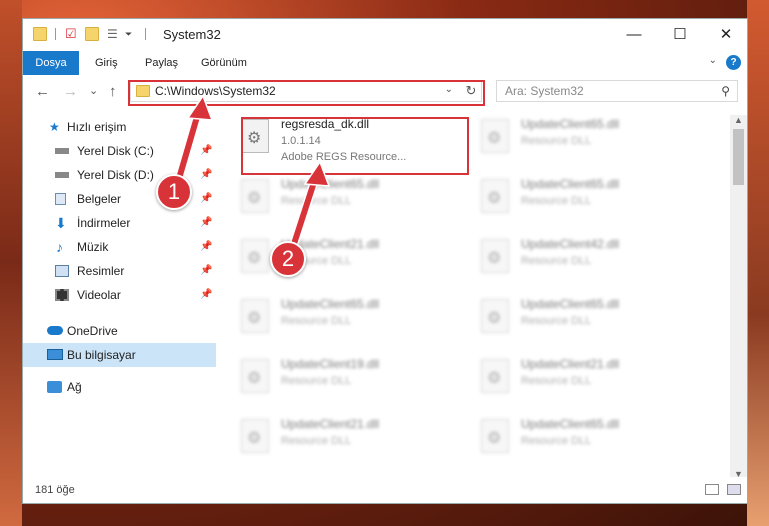  I want to click on computer-icon, so click(55, 354).